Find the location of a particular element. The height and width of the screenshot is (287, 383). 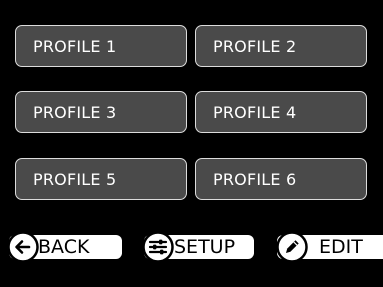

profile-5-label: PROFILE 5 is located at coordinates (75, 179).